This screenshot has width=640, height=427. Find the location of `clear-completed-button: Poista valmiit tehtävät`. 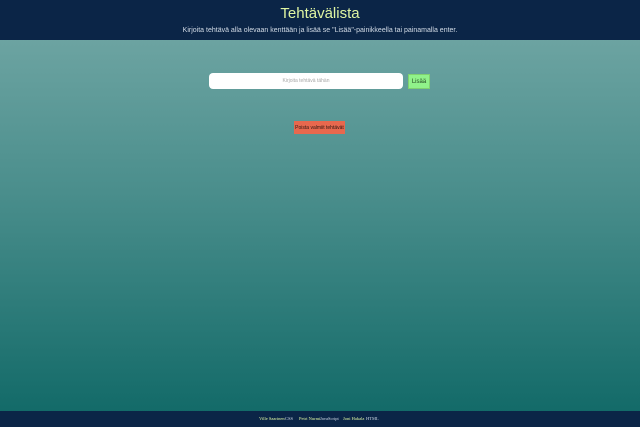

clear-completed-button: Poista valmiit tehtävät is located at coordinates (319, 127).